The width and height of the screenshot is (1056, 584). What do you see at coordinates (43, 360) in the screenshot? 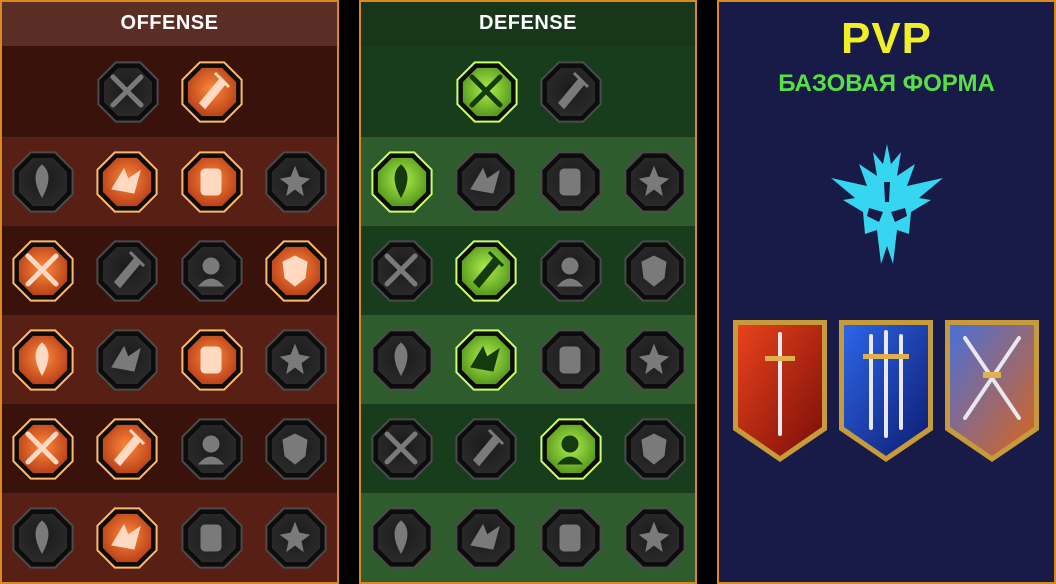
I see `sword-drop-icon` at bounding box center [43, 360].